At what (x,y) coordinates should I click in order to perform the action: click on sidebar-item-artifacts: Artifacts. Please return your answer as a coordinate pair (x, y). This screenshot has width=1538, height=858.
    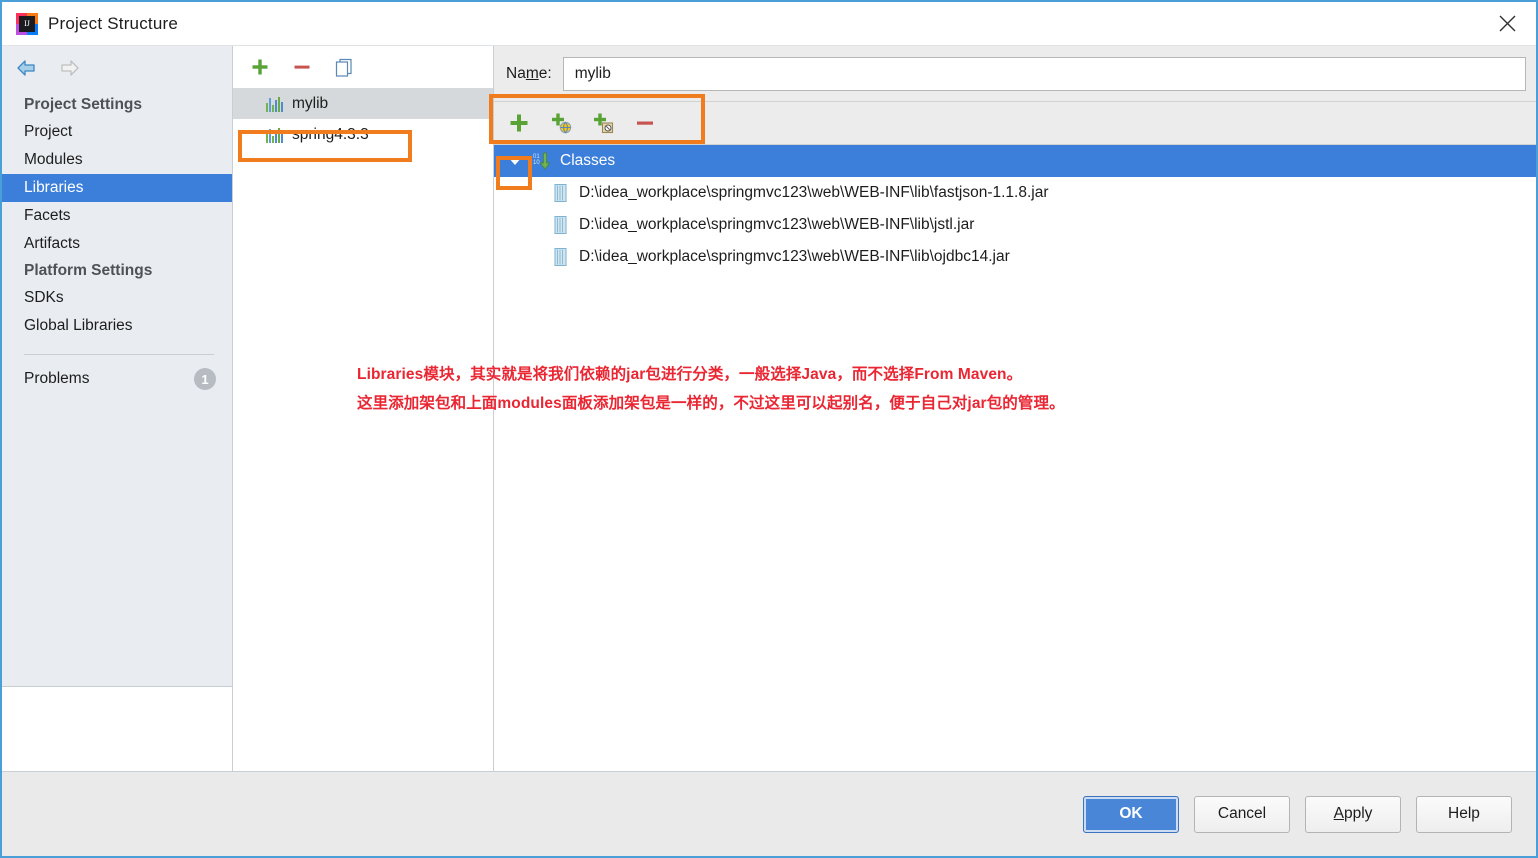
    Looking at the image, I should click on (117, 244).